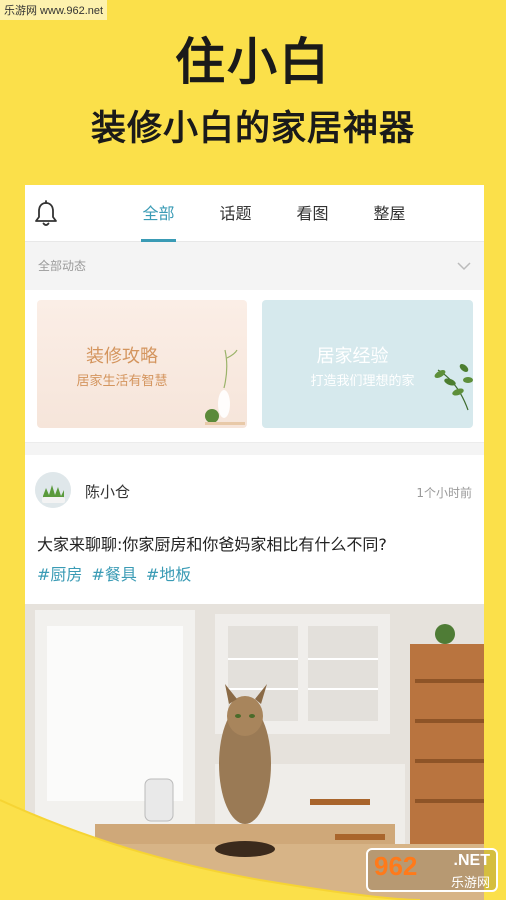  I want to click on tab-bar: 全部 话题 看图 整屋, so click(274, 213).